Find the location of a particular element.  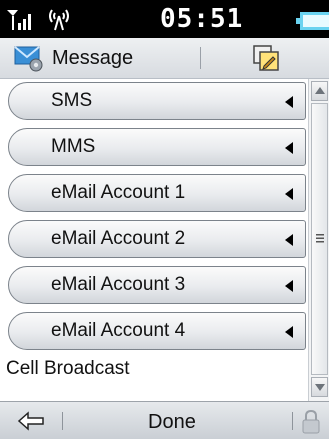

antenna-icon is located at coordinates (59, 20).